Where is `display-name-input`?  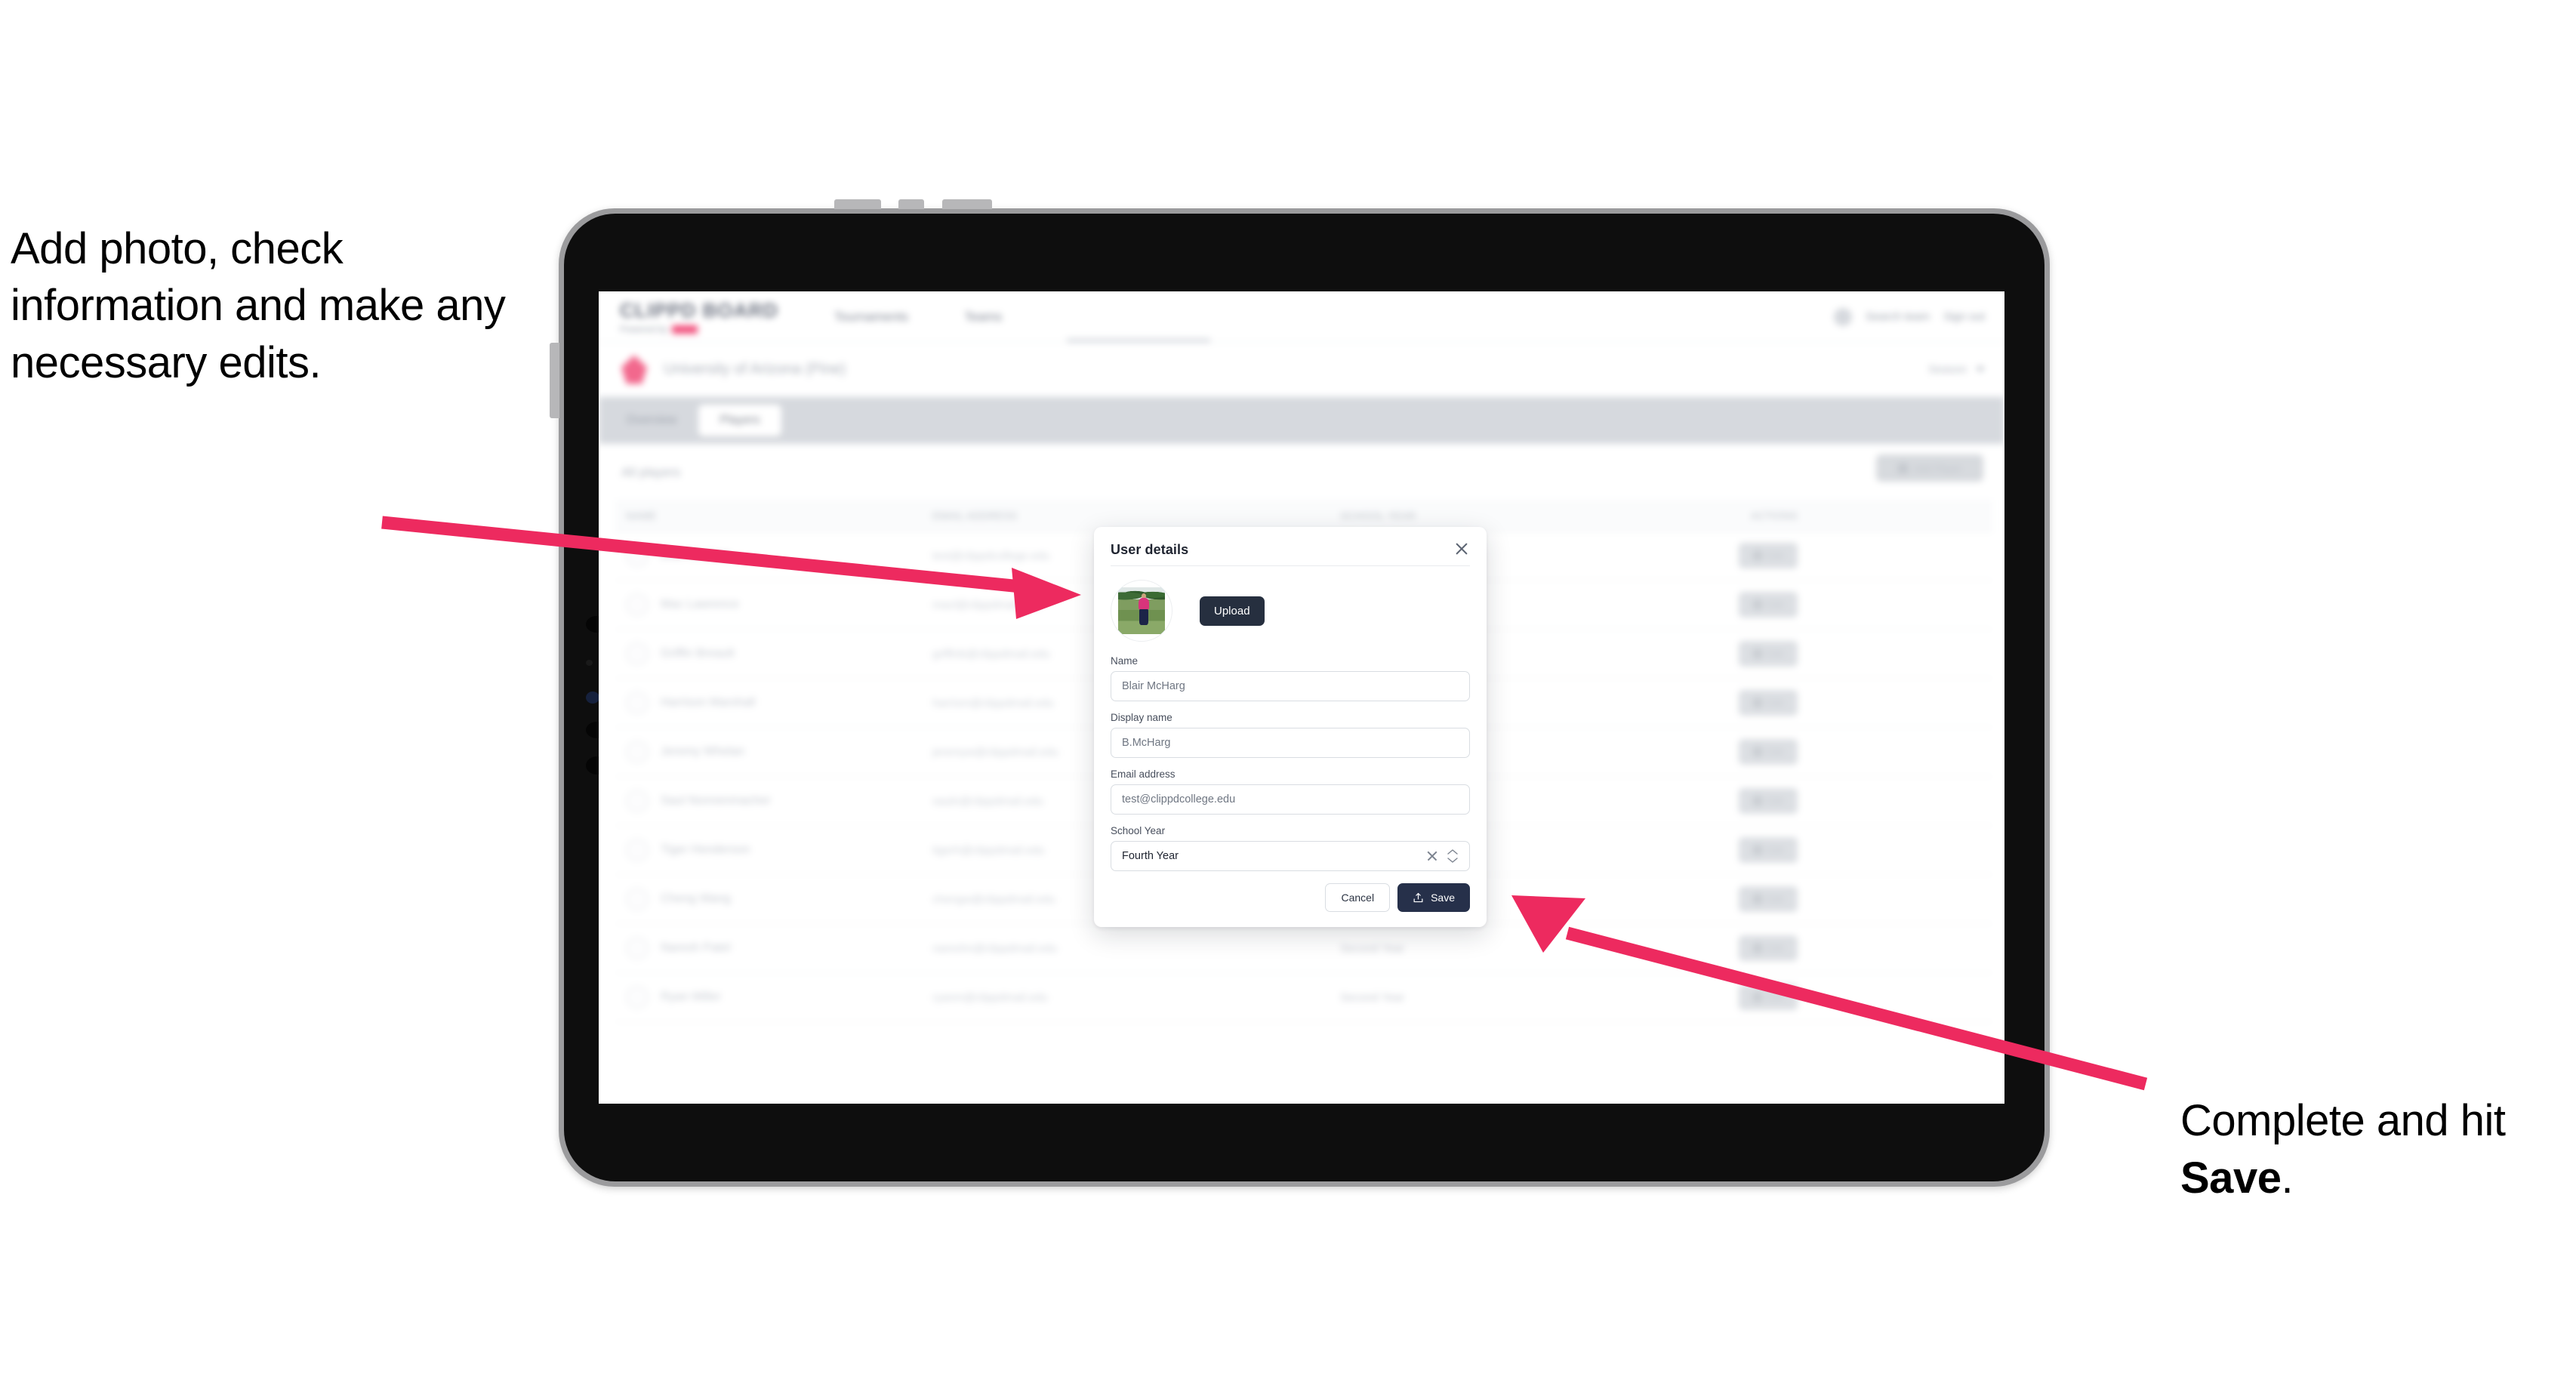 display-name-input is located at coordinates (1290, 743).